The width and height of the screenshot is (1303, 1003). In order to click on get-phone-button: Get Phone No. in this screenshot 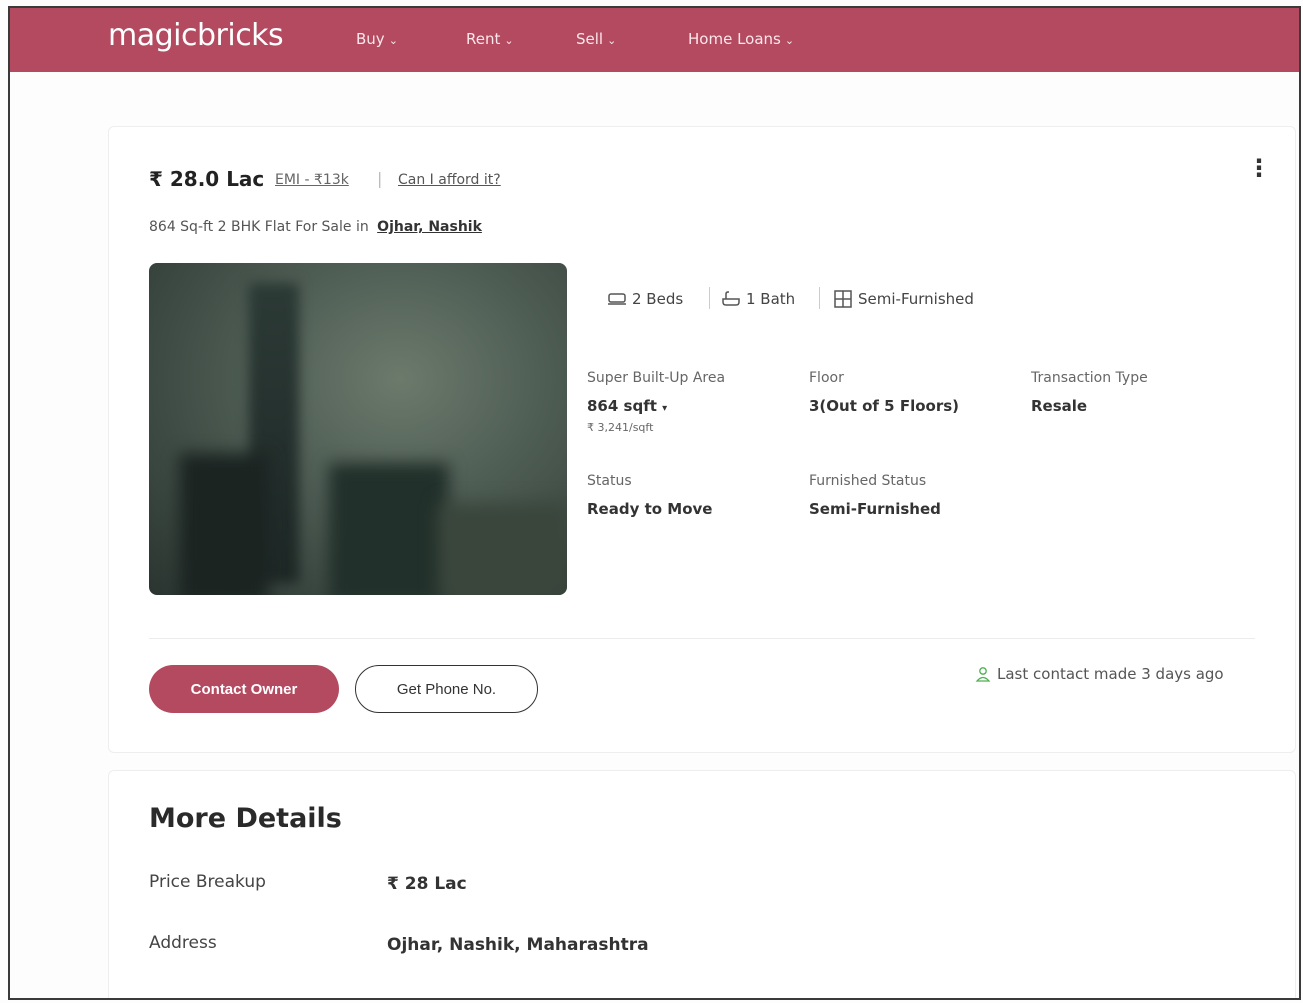, I will do `click(446, 689)`.